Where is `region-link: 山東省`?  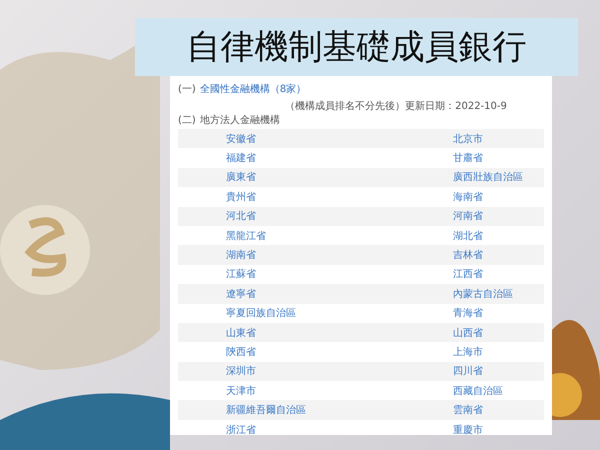 region-link: 山東省 is located at coordinates (241, 333).